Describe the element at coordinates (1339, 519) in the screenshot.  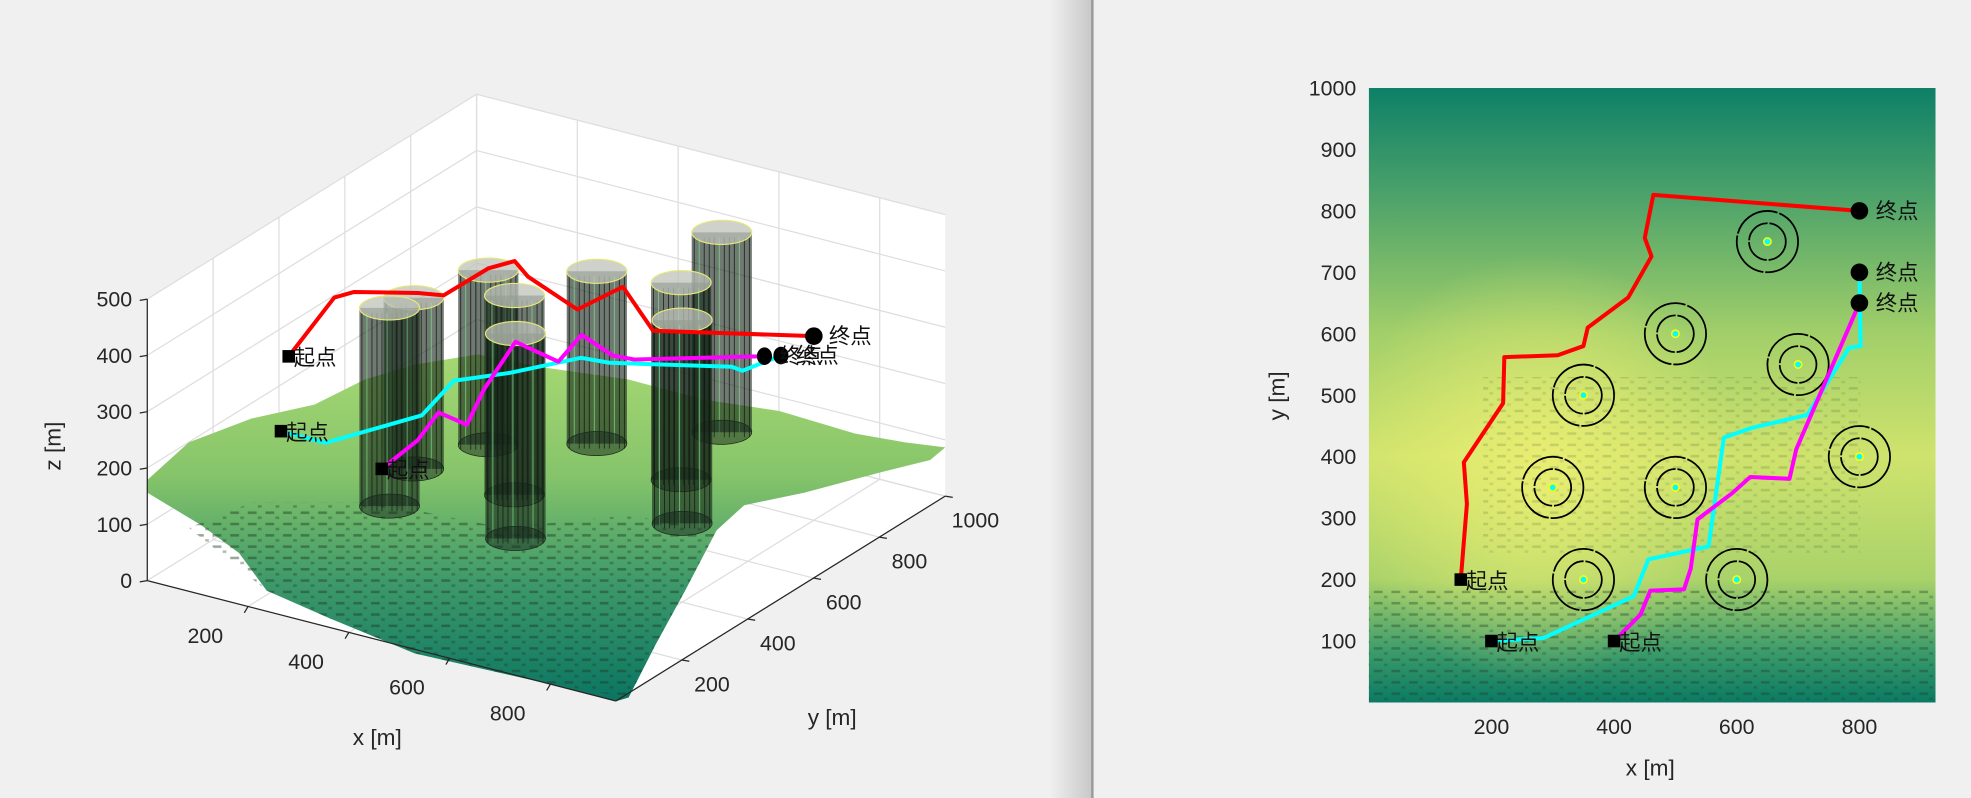
I see `y-tick-label: 300` at that location.